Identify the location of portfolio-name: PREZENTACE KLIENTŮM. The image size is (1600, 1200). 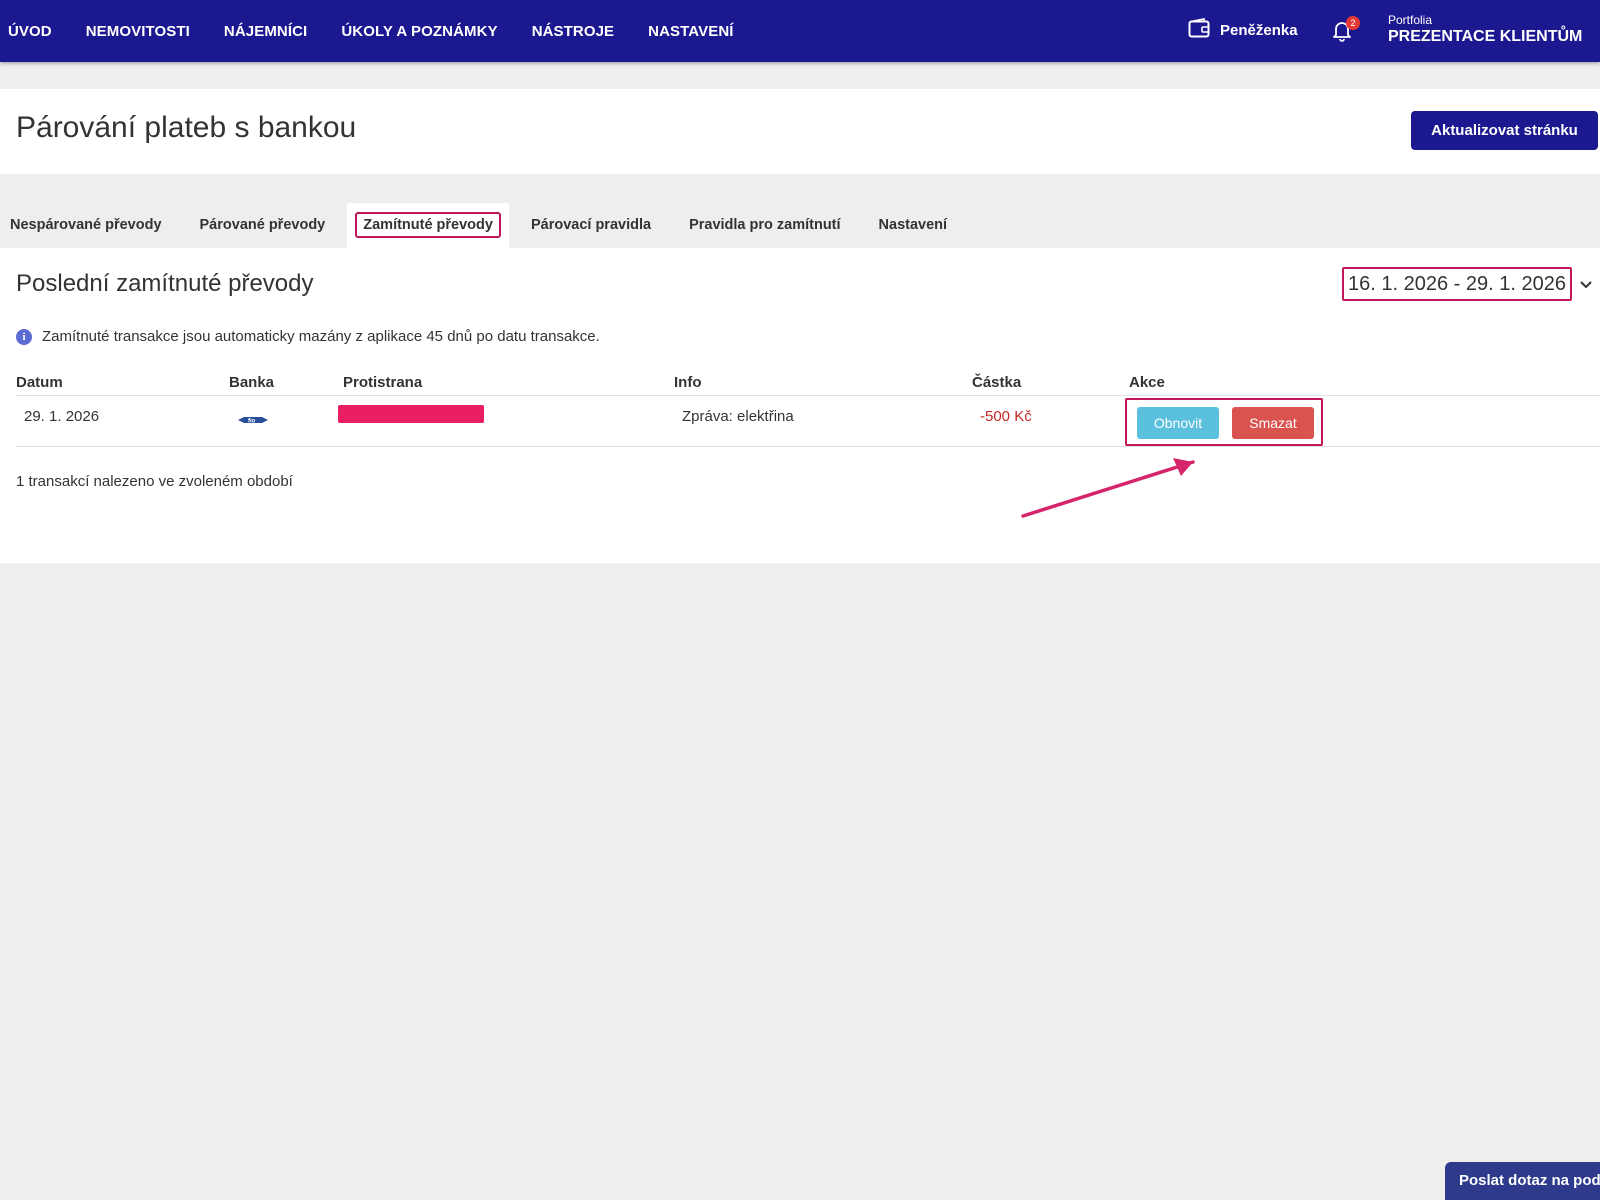
(1485, 36).